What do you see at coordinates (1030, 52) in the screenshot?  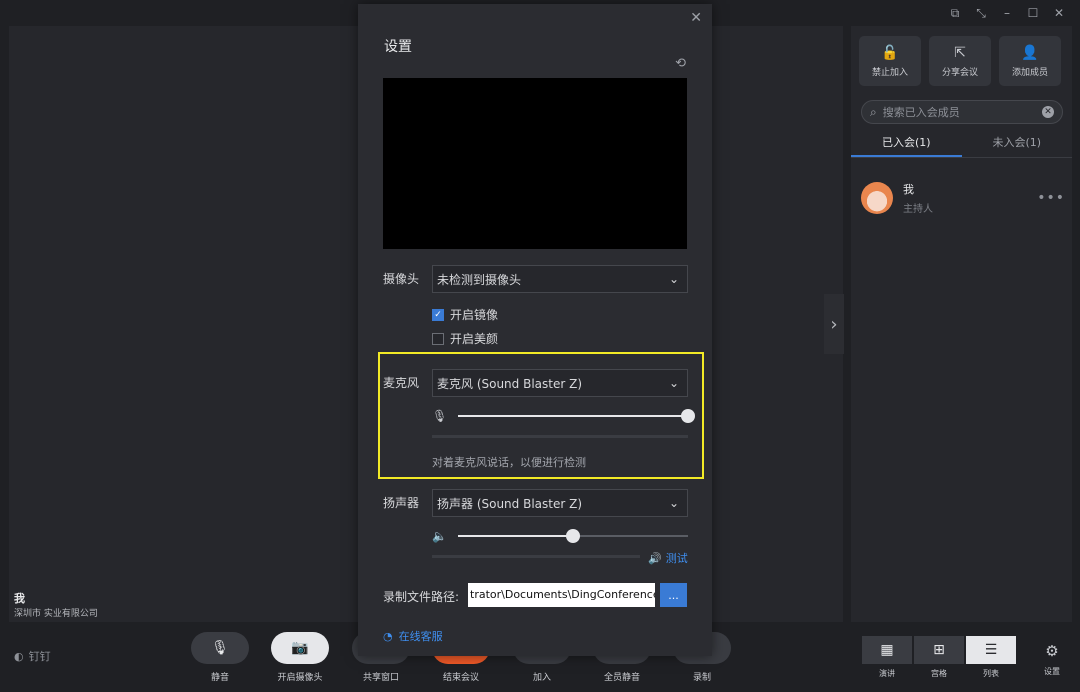 I see `add-user-icon: 👤` at bounding box center [1030, 52].